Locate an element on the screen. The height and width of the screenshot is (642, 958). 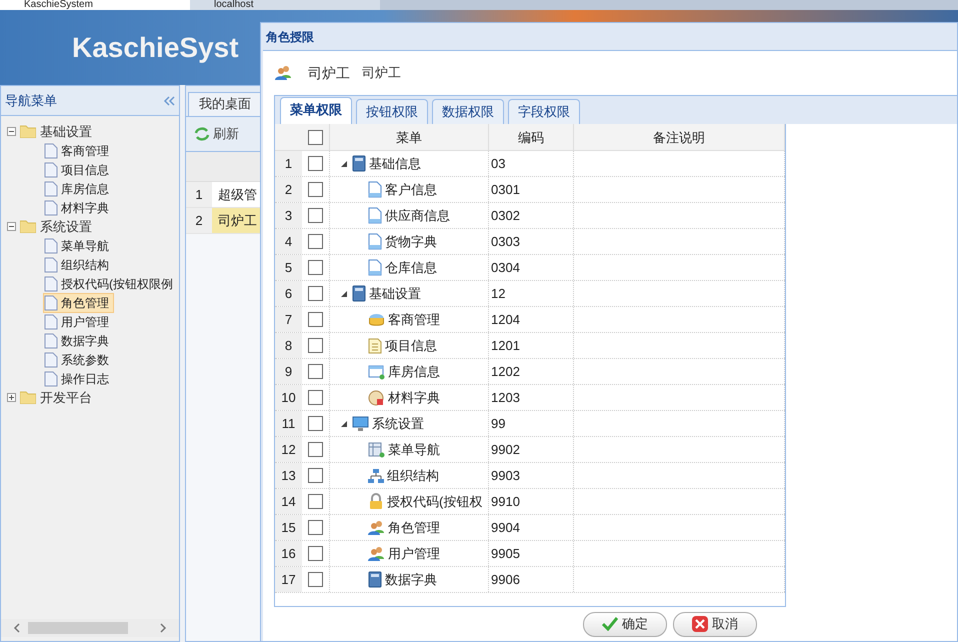
disc-icon is located at coordinates (376, 398).